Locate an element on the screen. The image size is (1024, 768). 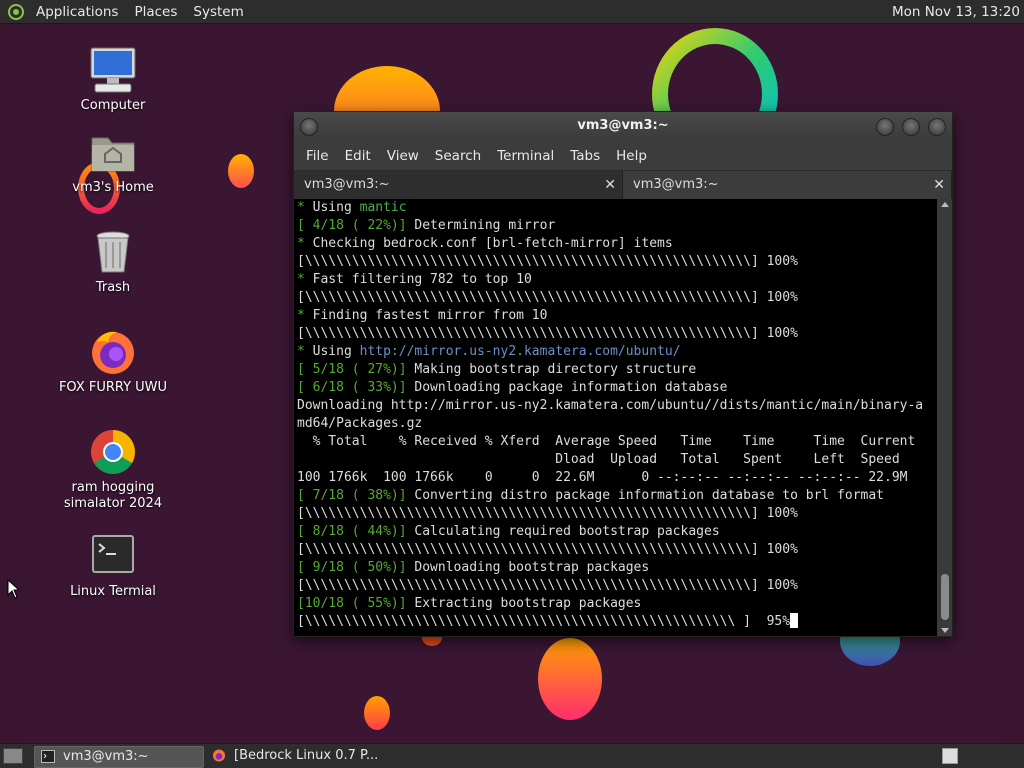
scrollbar-thumb is located at coordinates (945, 597).